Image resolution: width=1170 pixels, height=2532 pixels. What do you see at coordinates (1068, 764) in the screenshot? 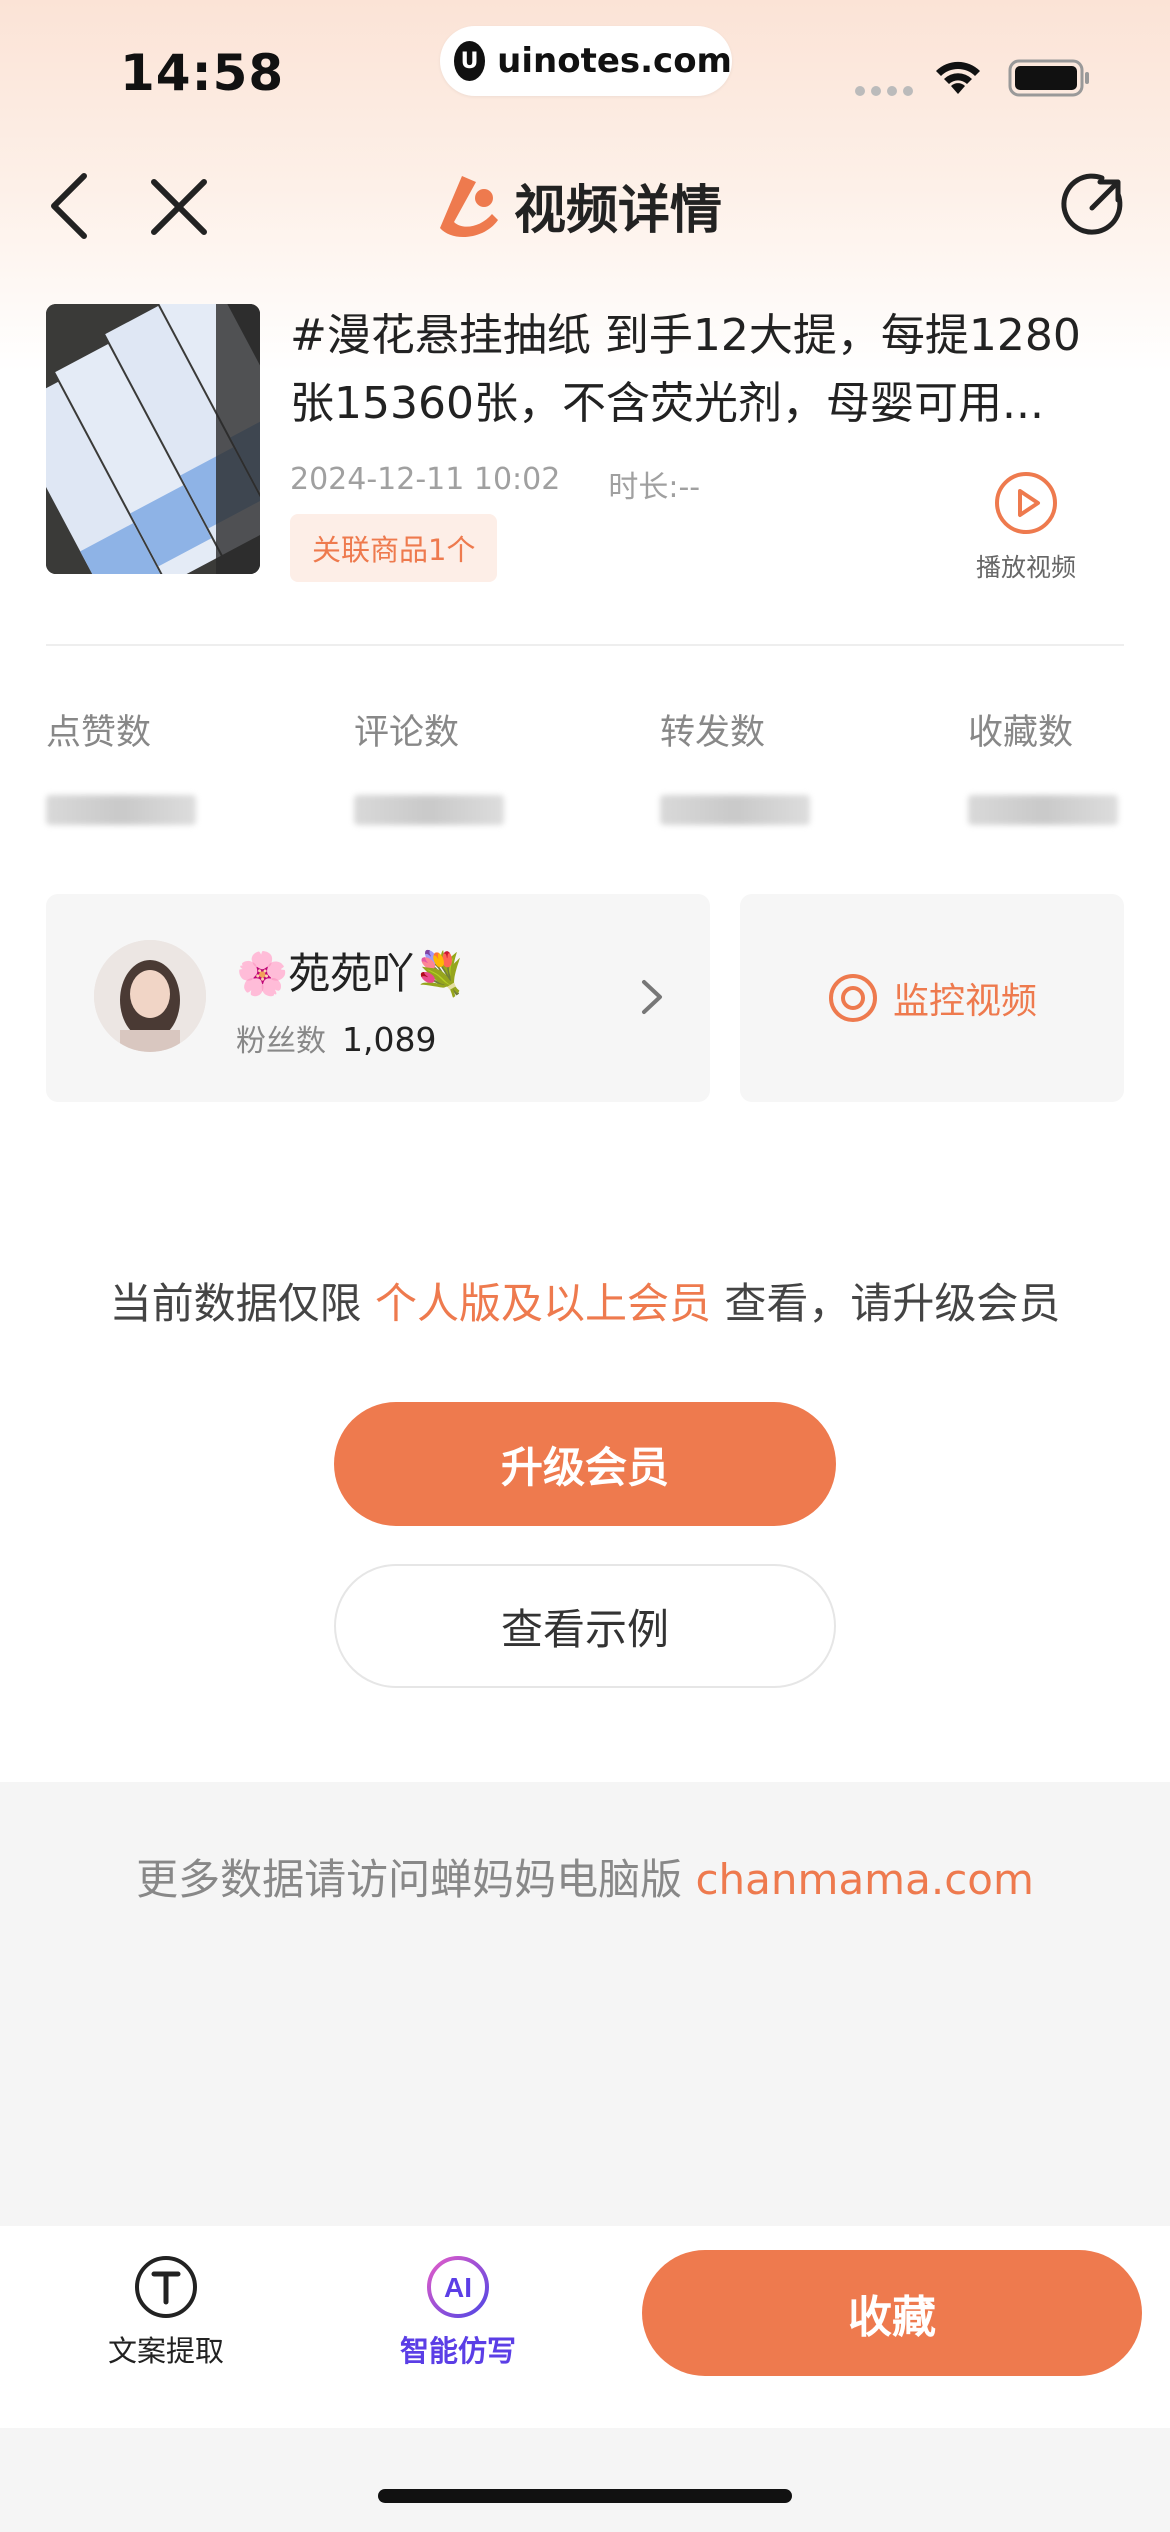
I see `stat-favorites: 收藏数` at bounding box center [1068, 764].